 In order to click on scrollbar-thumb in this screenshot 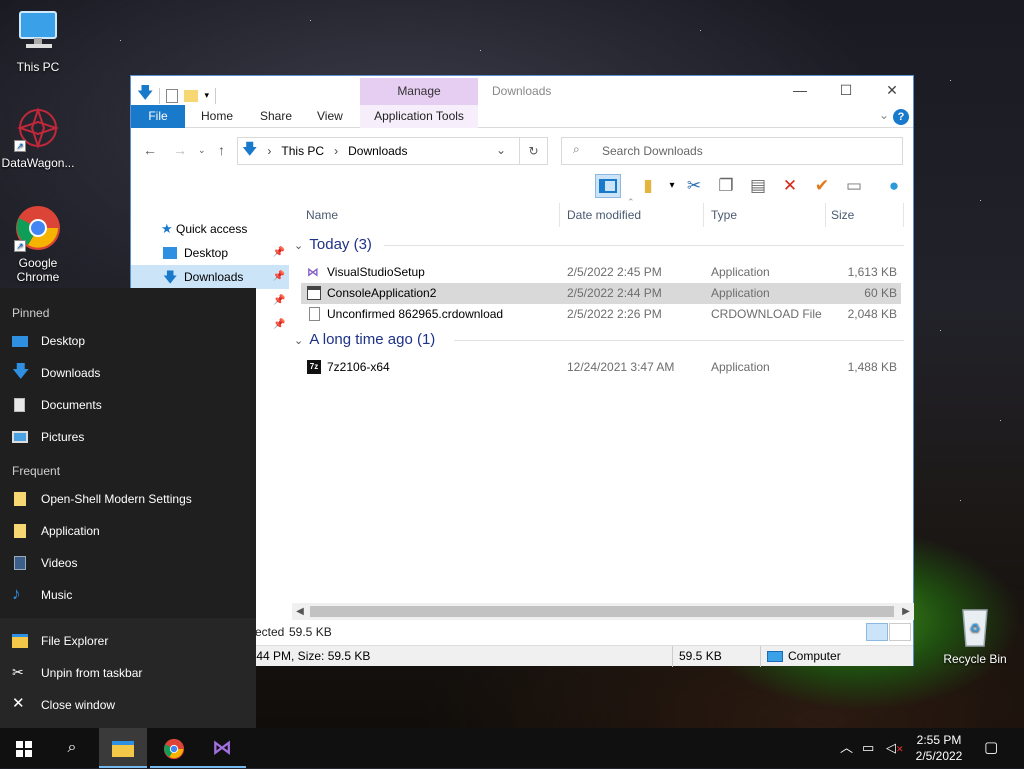, I will do `click(602, 611)`.